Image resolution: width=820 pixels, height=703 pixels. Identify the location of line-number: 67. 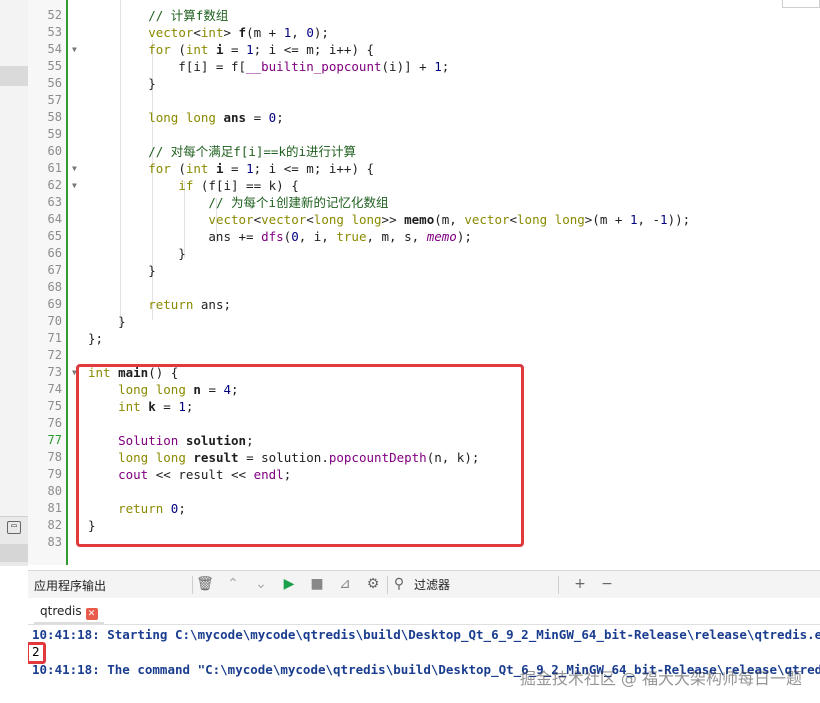
(54, 270).